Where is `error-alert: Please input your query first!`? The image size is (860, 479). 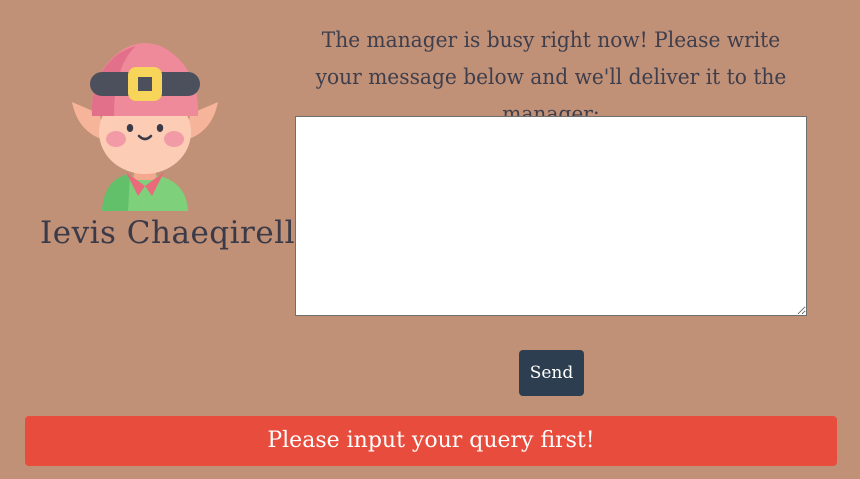 error-alert: Please input your query first! is located at coordinates (431, 441).